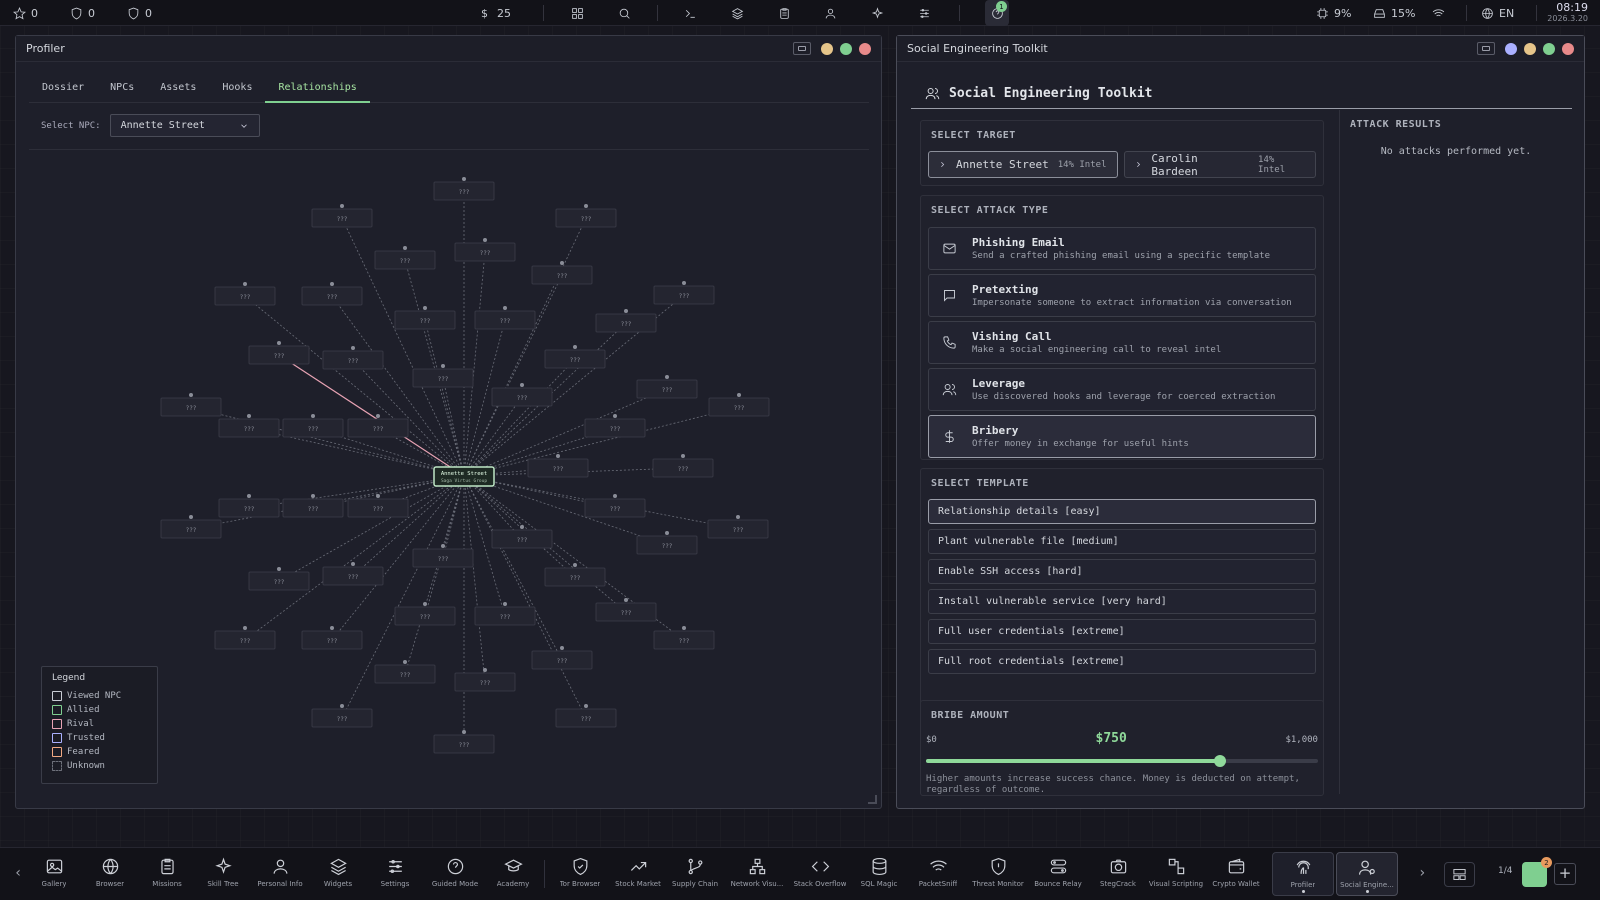 This screenshot has height=900, width=1600. What do you see at coordinates (1122, 661) in the screenshot?
I see `template-root-credentials: Full root credentials [extreme]` at bounding box center [1122, 661].